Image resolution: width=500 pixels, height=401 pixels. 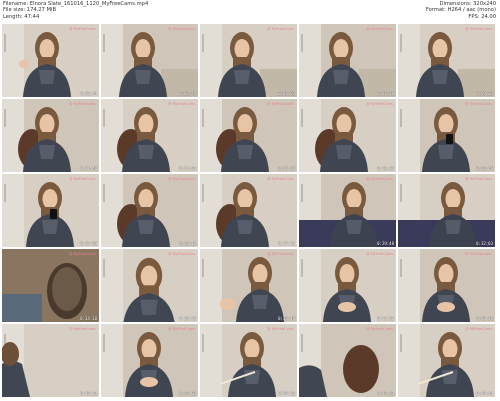 I want to click on video-thumbnail: @ MyFreeCams 0:47:44, so click(x=446, y=360).